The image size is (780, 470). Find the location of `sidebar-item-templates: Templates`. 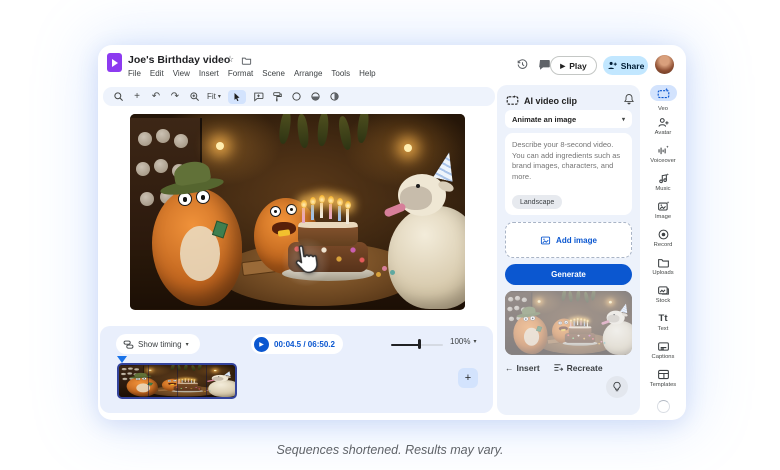

sidebar-item-templates: Templates is located at coordinates (663, 378).